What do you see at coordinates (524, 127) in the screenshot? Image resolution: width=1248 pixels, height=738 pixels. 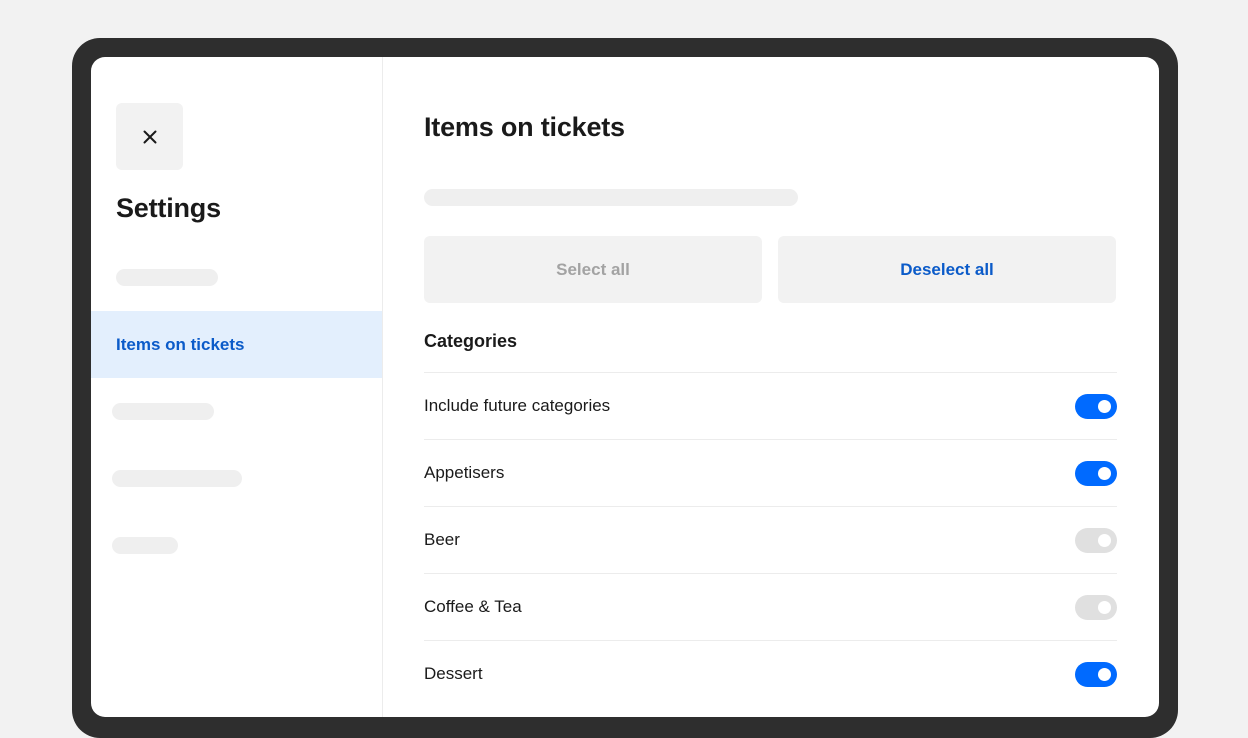 I see `page-title: Items on tickets` at bounding box center [524, 127].